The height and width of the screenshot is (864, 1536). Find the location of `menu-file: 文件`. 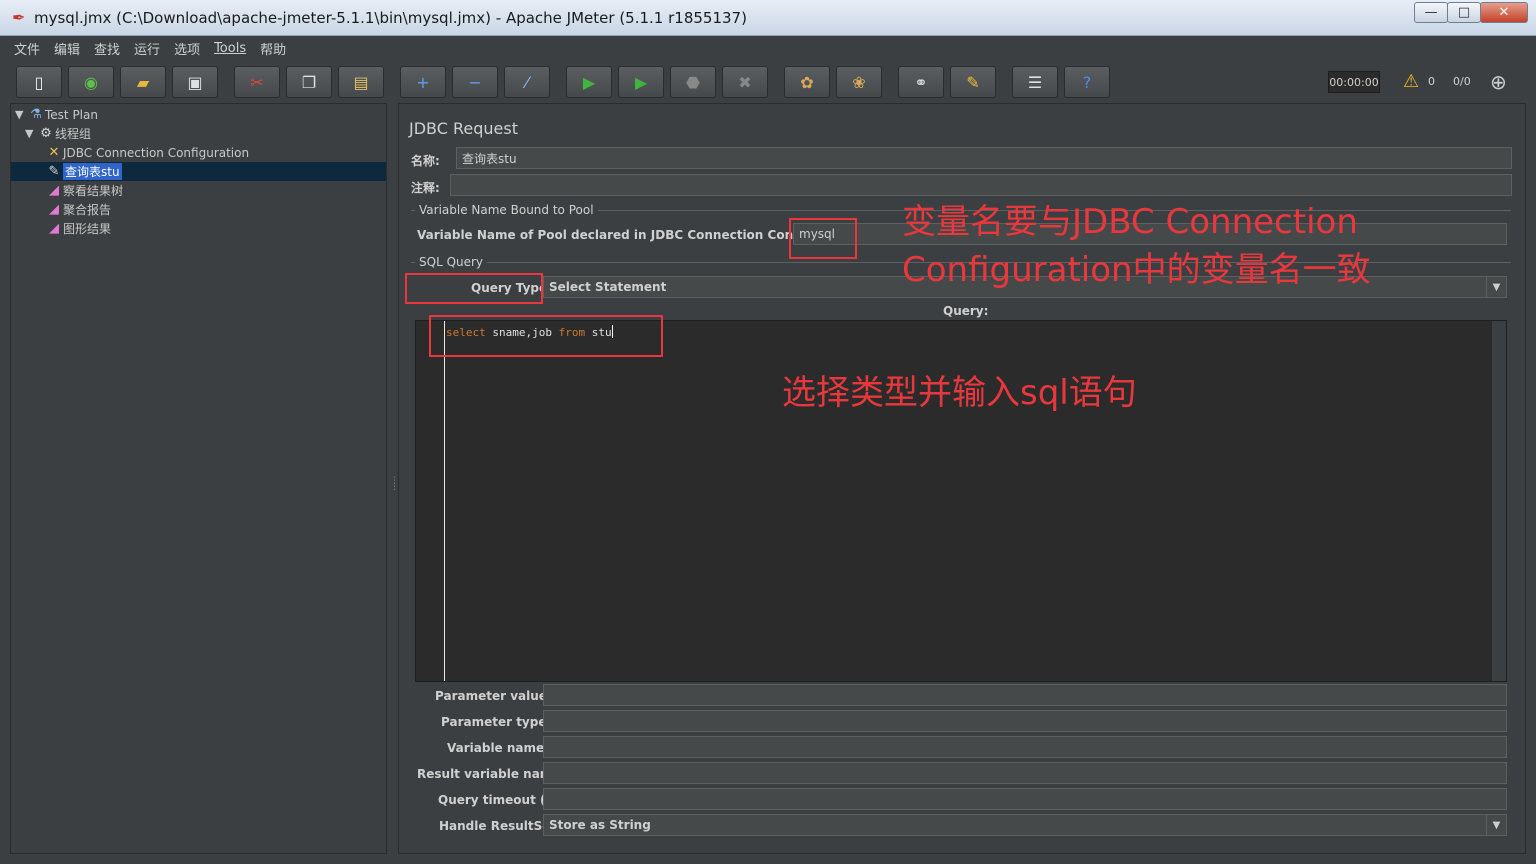

menu-file: 文件 is located at coordinates (27, 48).